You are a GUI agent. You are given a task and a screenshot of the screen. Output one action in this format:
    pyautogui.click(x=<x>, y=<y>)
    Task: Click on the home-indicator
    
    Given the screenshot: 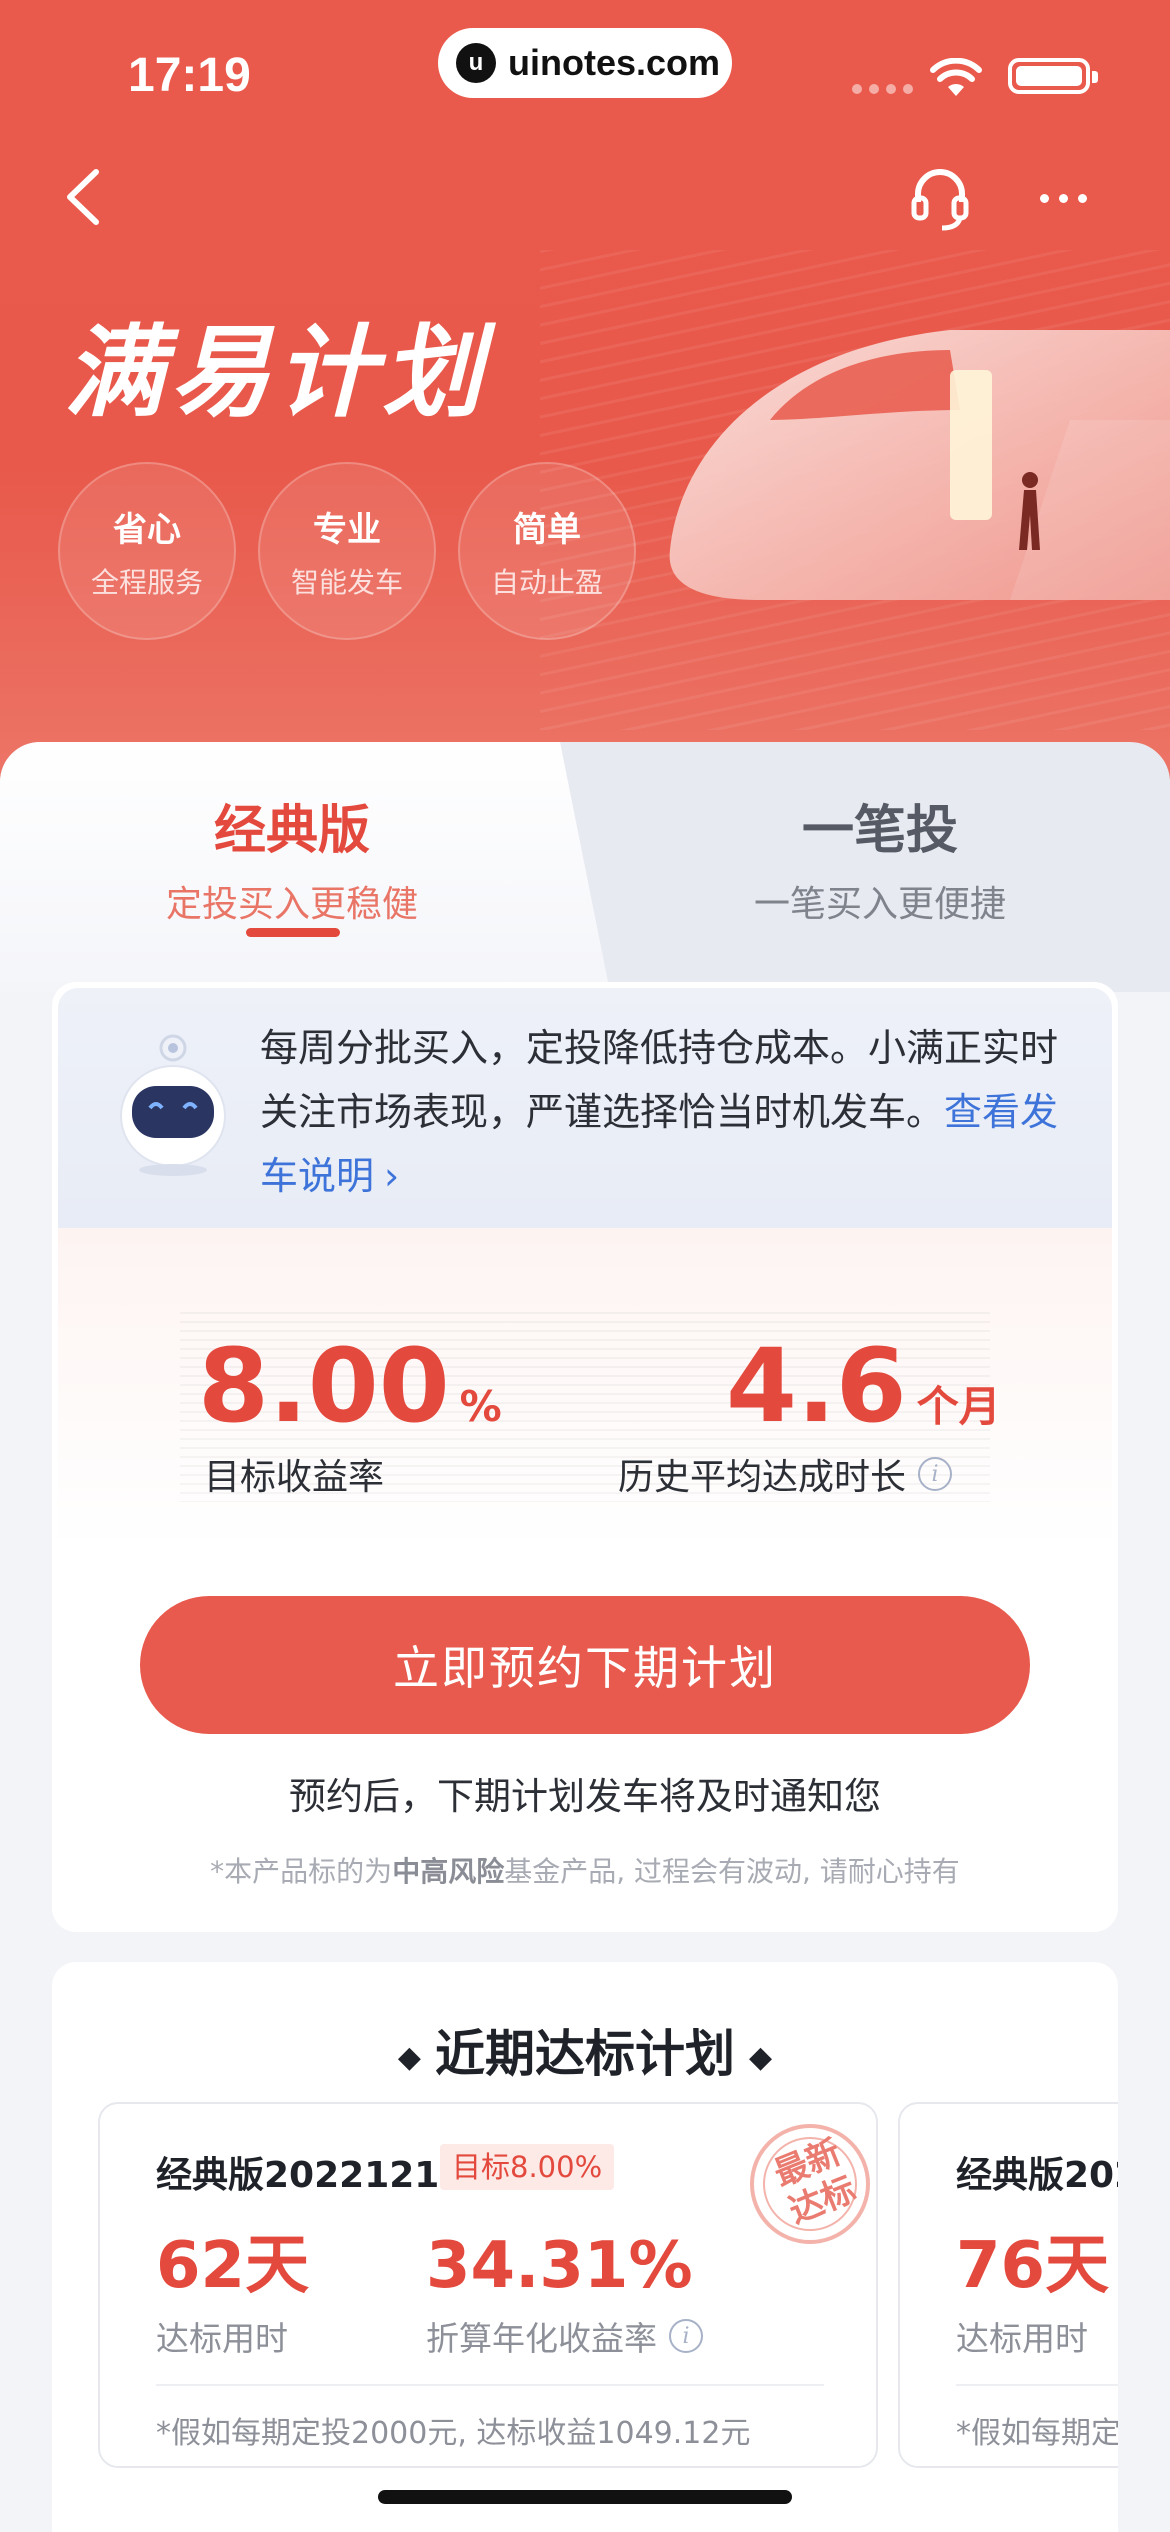 What is the action you would take?
    pyautogui.click(x=585, y=2497)
    